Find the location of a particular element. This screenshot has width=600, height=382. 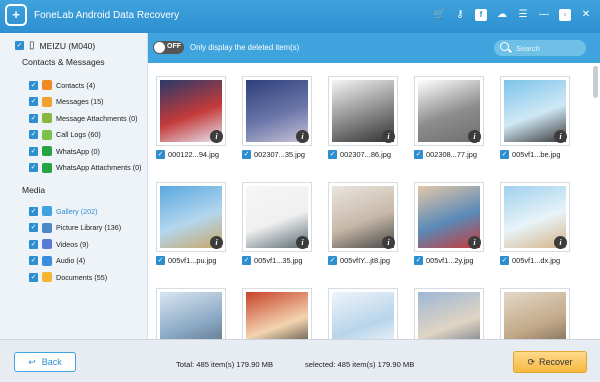

sidebar-item: ✓ Videos (9) is located at coordinates (59, 244).